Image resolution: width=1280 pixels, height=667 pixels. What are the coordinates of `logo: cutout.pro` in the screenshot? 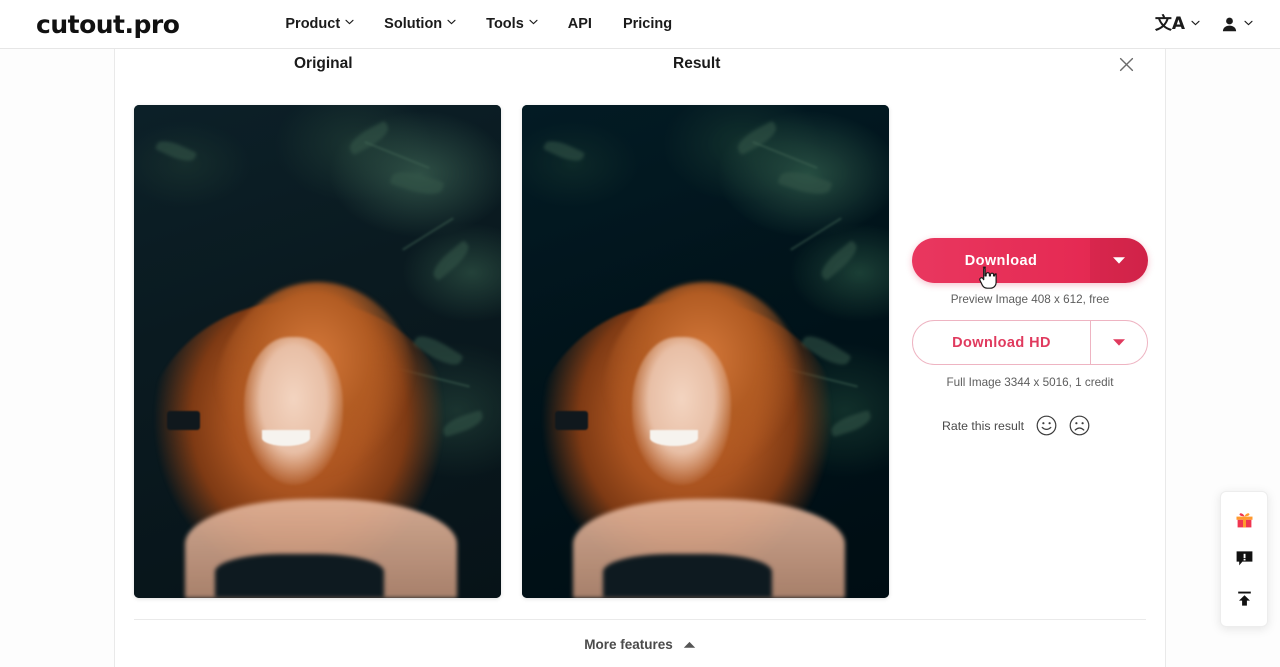 It's located at (108, 24).